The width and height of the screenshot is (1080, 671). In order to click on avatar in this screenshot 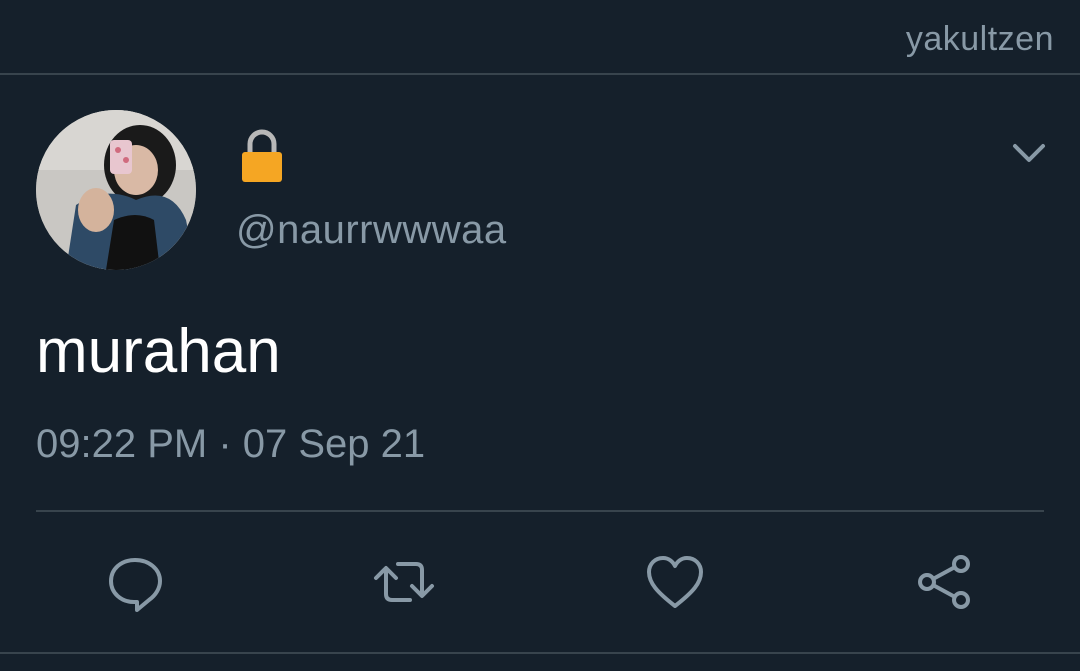, I will do `click(116, 190)`.